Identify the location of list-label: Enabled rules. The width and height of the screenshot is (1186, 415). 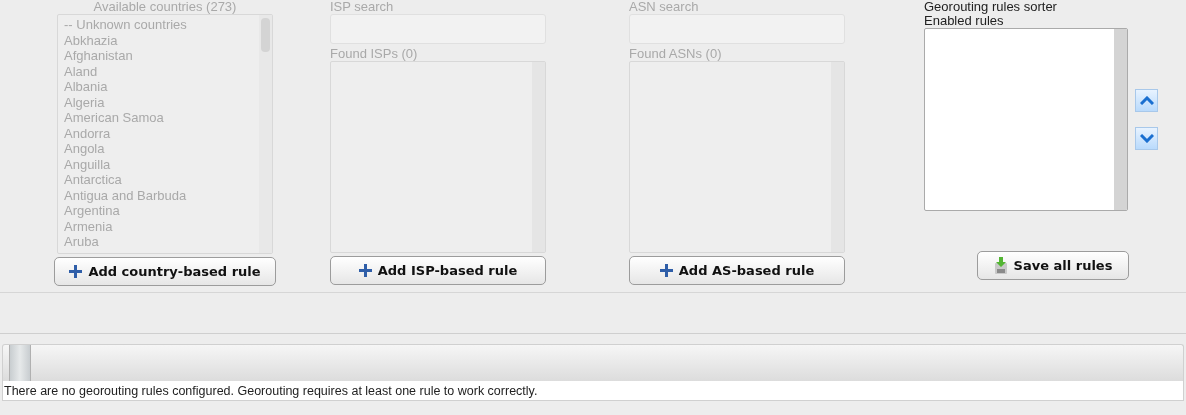
(964, 21).